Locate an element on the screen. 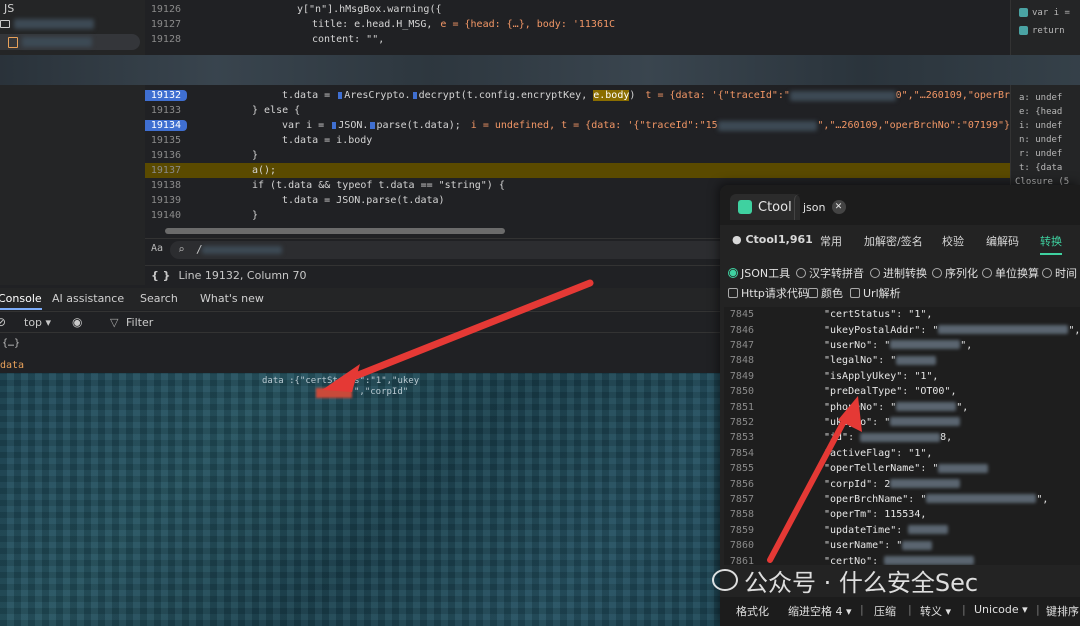 The image size is (1080, 626). ctool-json-tab: json ✕ is located at coordinates (824, 207).